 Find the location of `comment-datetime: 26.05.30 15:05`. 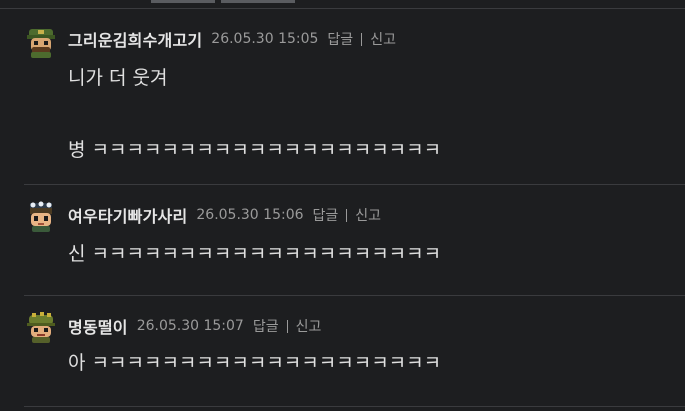

comment-datetime: 26.05.30 15:05 is located at coordinates (265, 39).